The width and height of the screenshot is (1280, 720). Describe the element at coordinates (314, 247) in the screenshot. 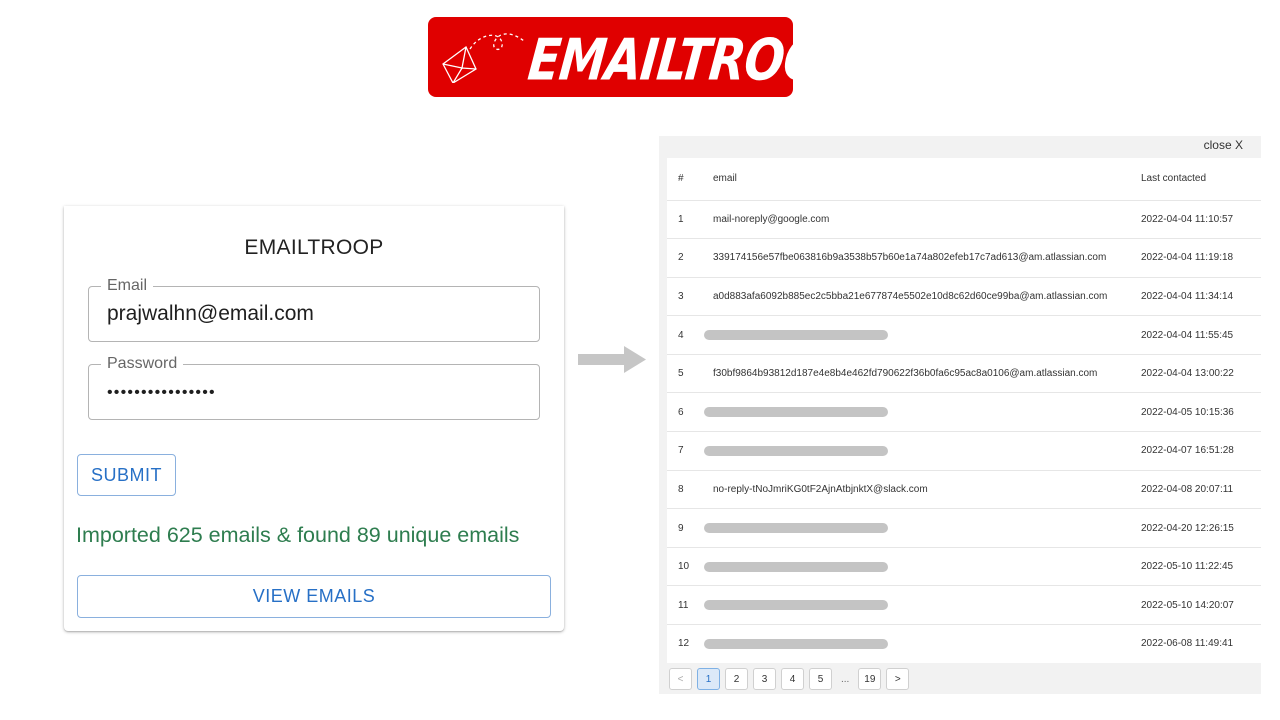

I see `card-title: EMAILTROOP` at that location.